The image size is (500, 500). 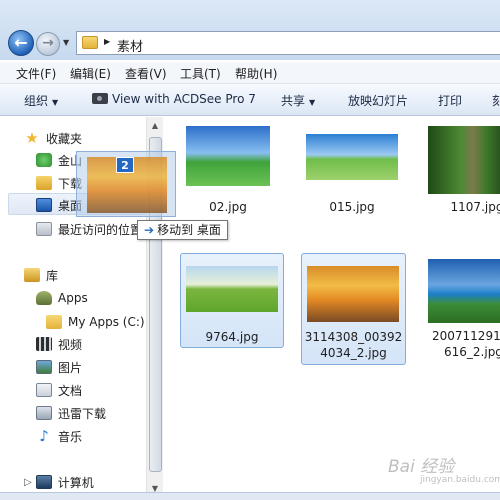 I want to click on file-item: 02.jpg, so click(x=228, y=168).